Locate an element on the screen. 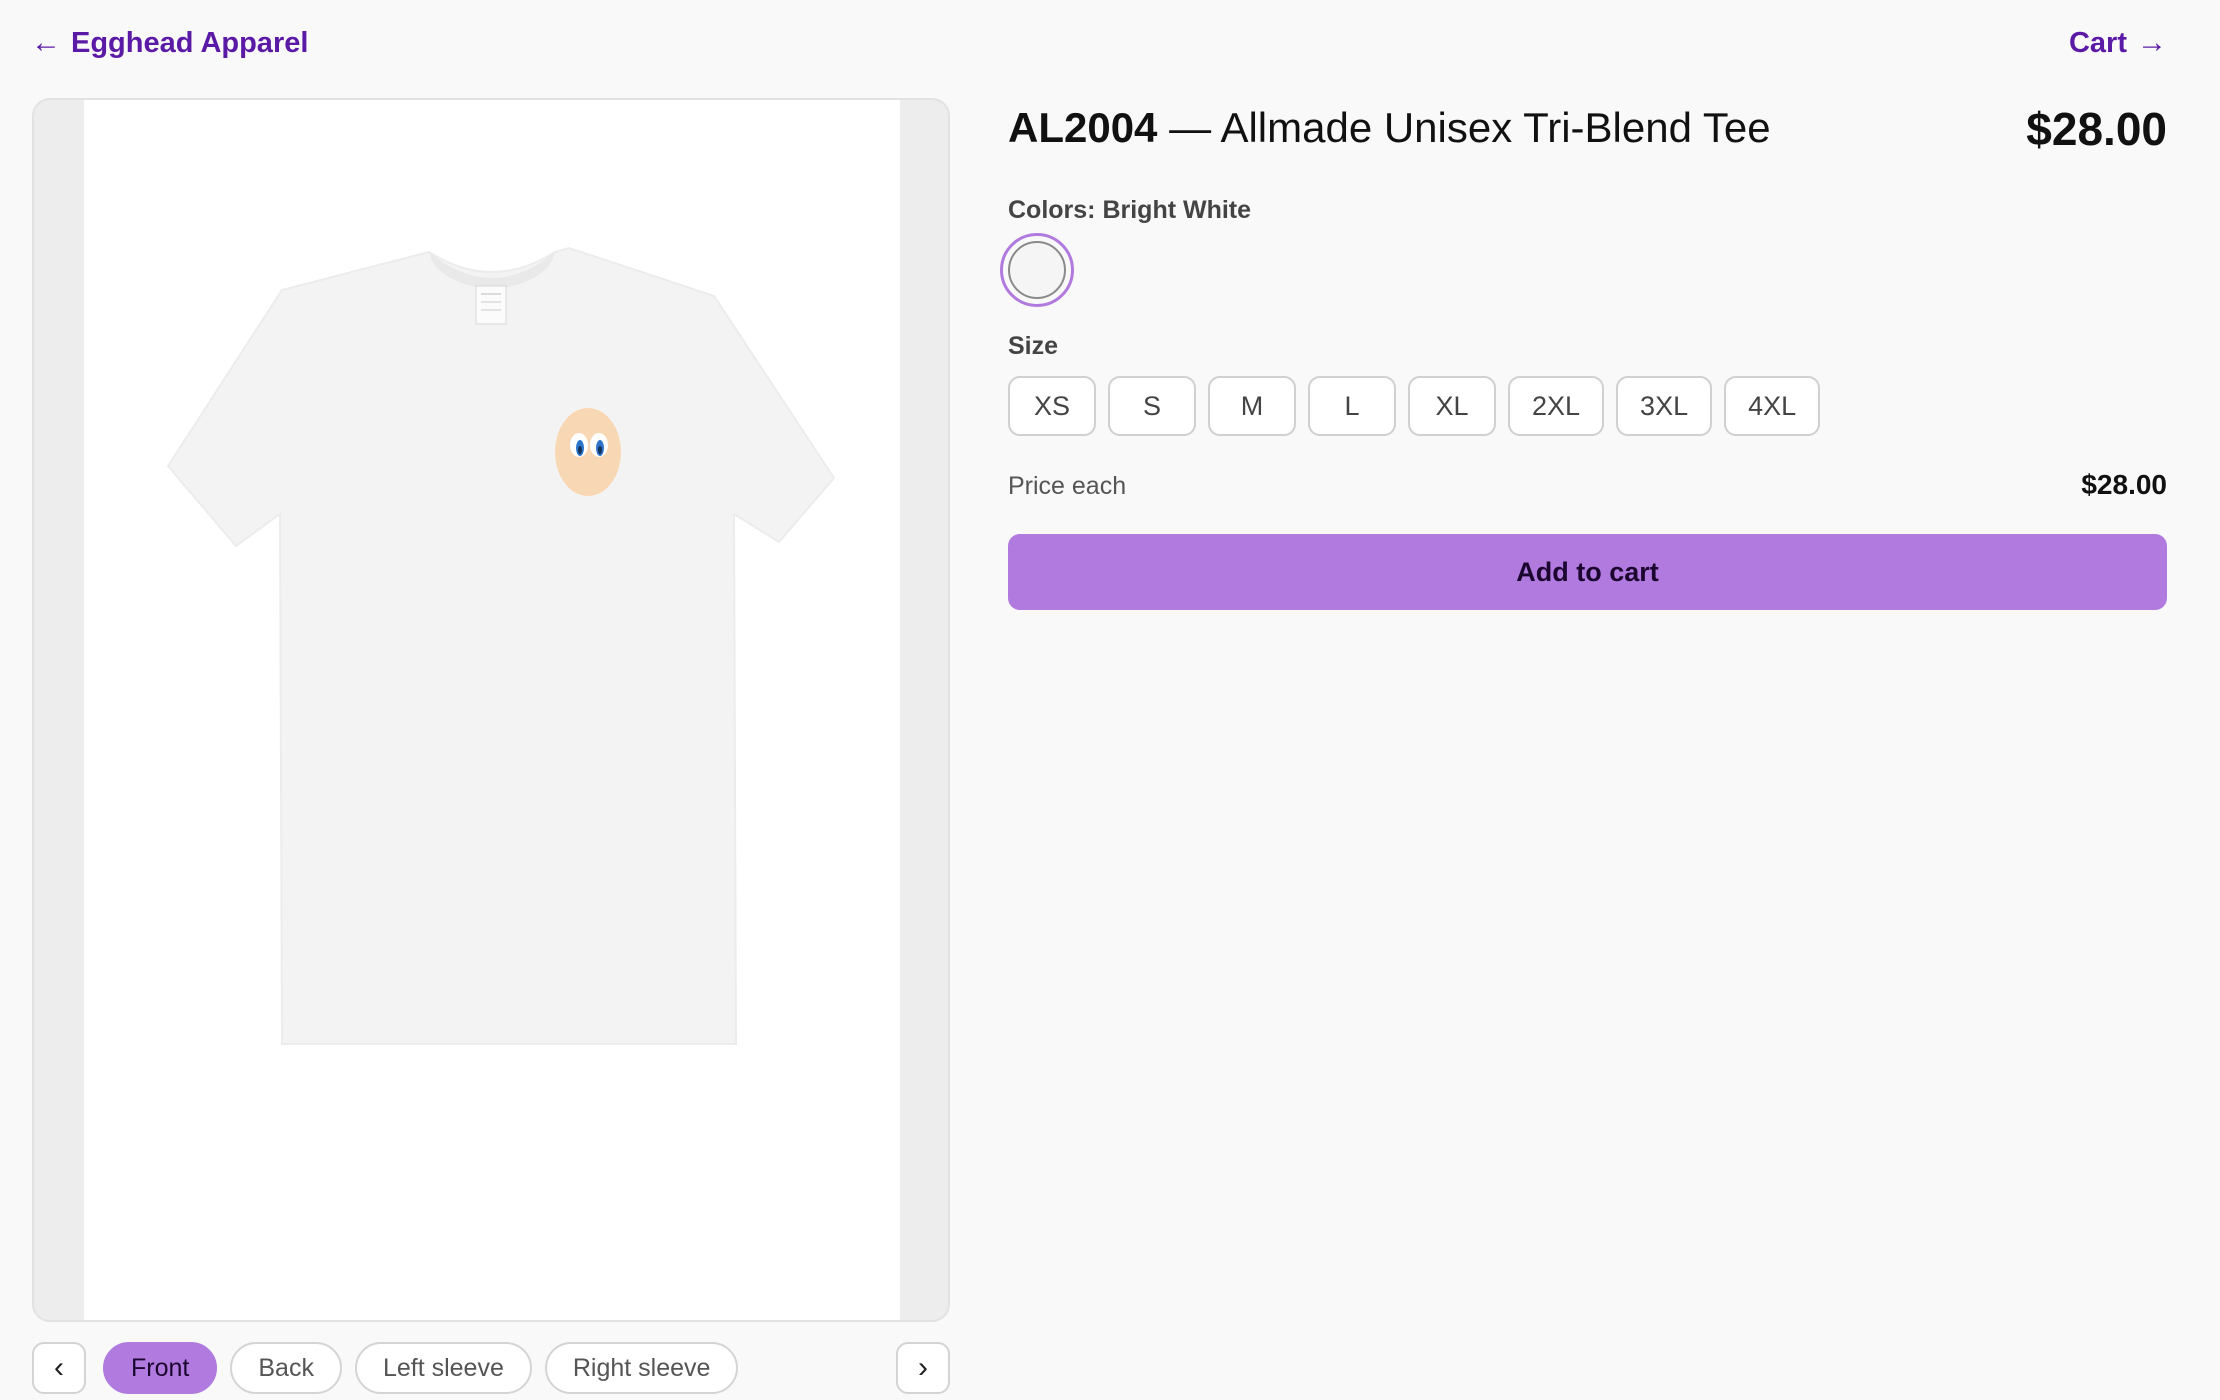 This screenshot has width=2220, height=1400. back-to-store-link: ← Egghead Apparel is located at coordinates (169, 43).